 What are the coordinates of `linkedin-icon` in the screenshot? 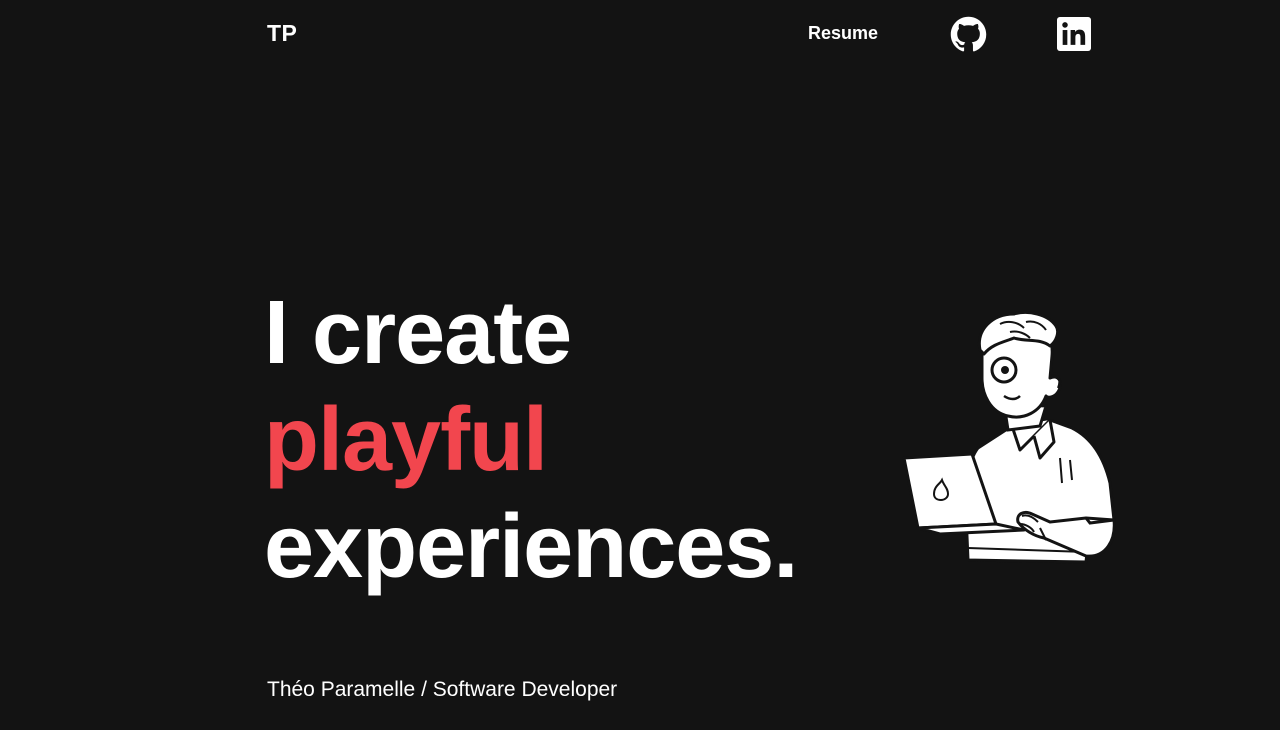 It's located at (1074, 34).